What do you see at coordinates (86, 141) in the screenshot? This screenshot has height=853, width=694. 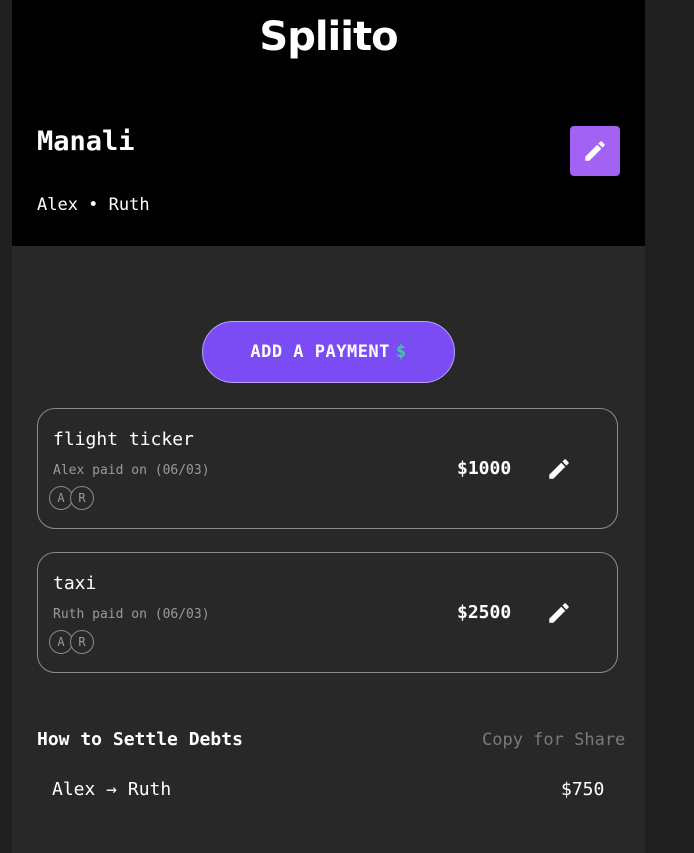 I see `group-name: Manali` at bounding box center [86, 141].